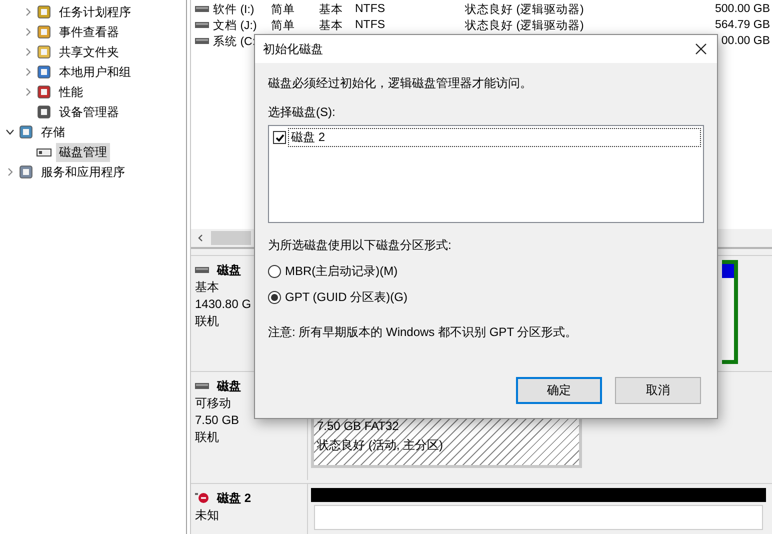  I want to click on disk-type: 可移动, so click(213, 403).